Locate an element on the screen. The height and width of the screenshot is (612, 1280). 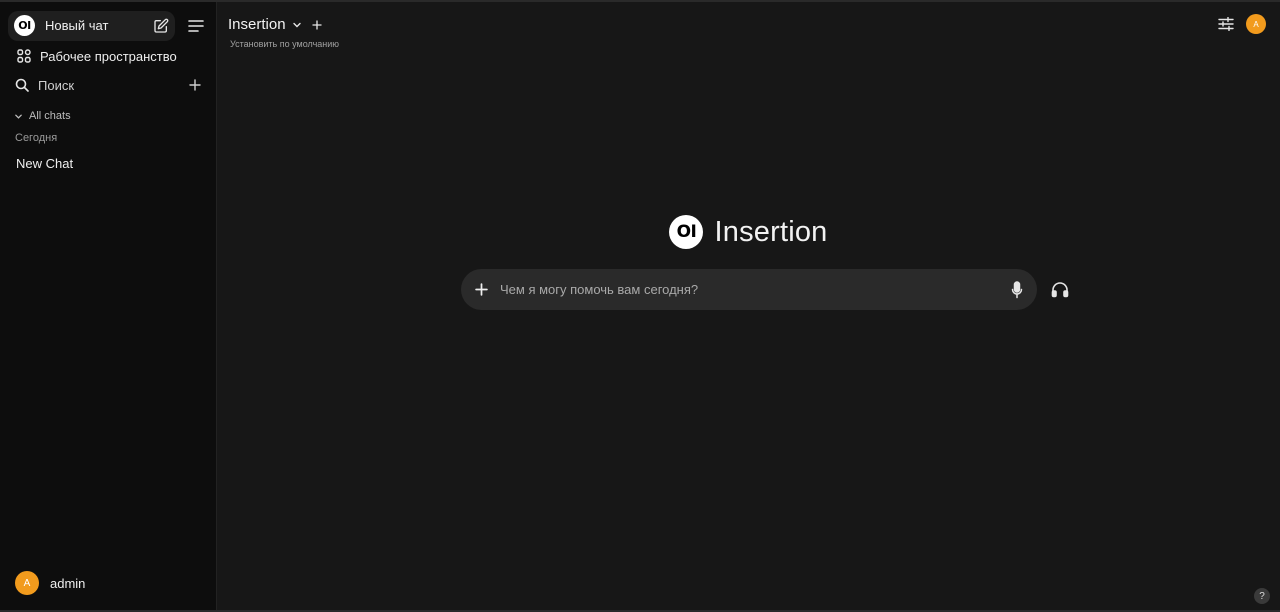
edit-icon is located at coordinates (161, 26).